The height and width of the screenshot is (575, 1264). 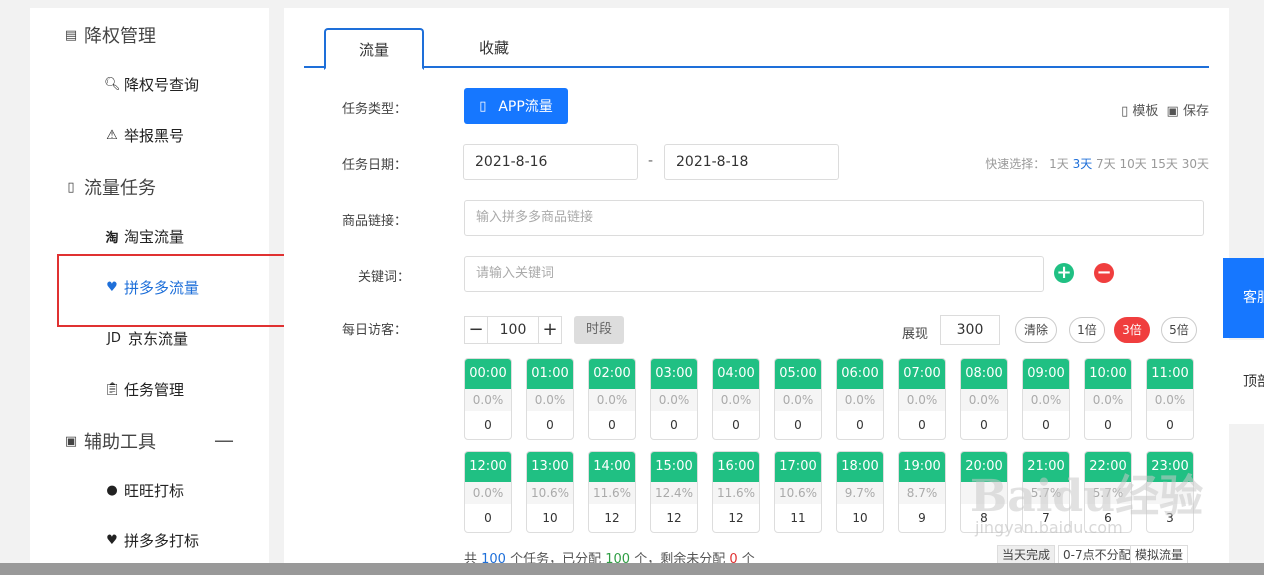 I want to click on impressions-input: 300, so click(x=970, y=330).